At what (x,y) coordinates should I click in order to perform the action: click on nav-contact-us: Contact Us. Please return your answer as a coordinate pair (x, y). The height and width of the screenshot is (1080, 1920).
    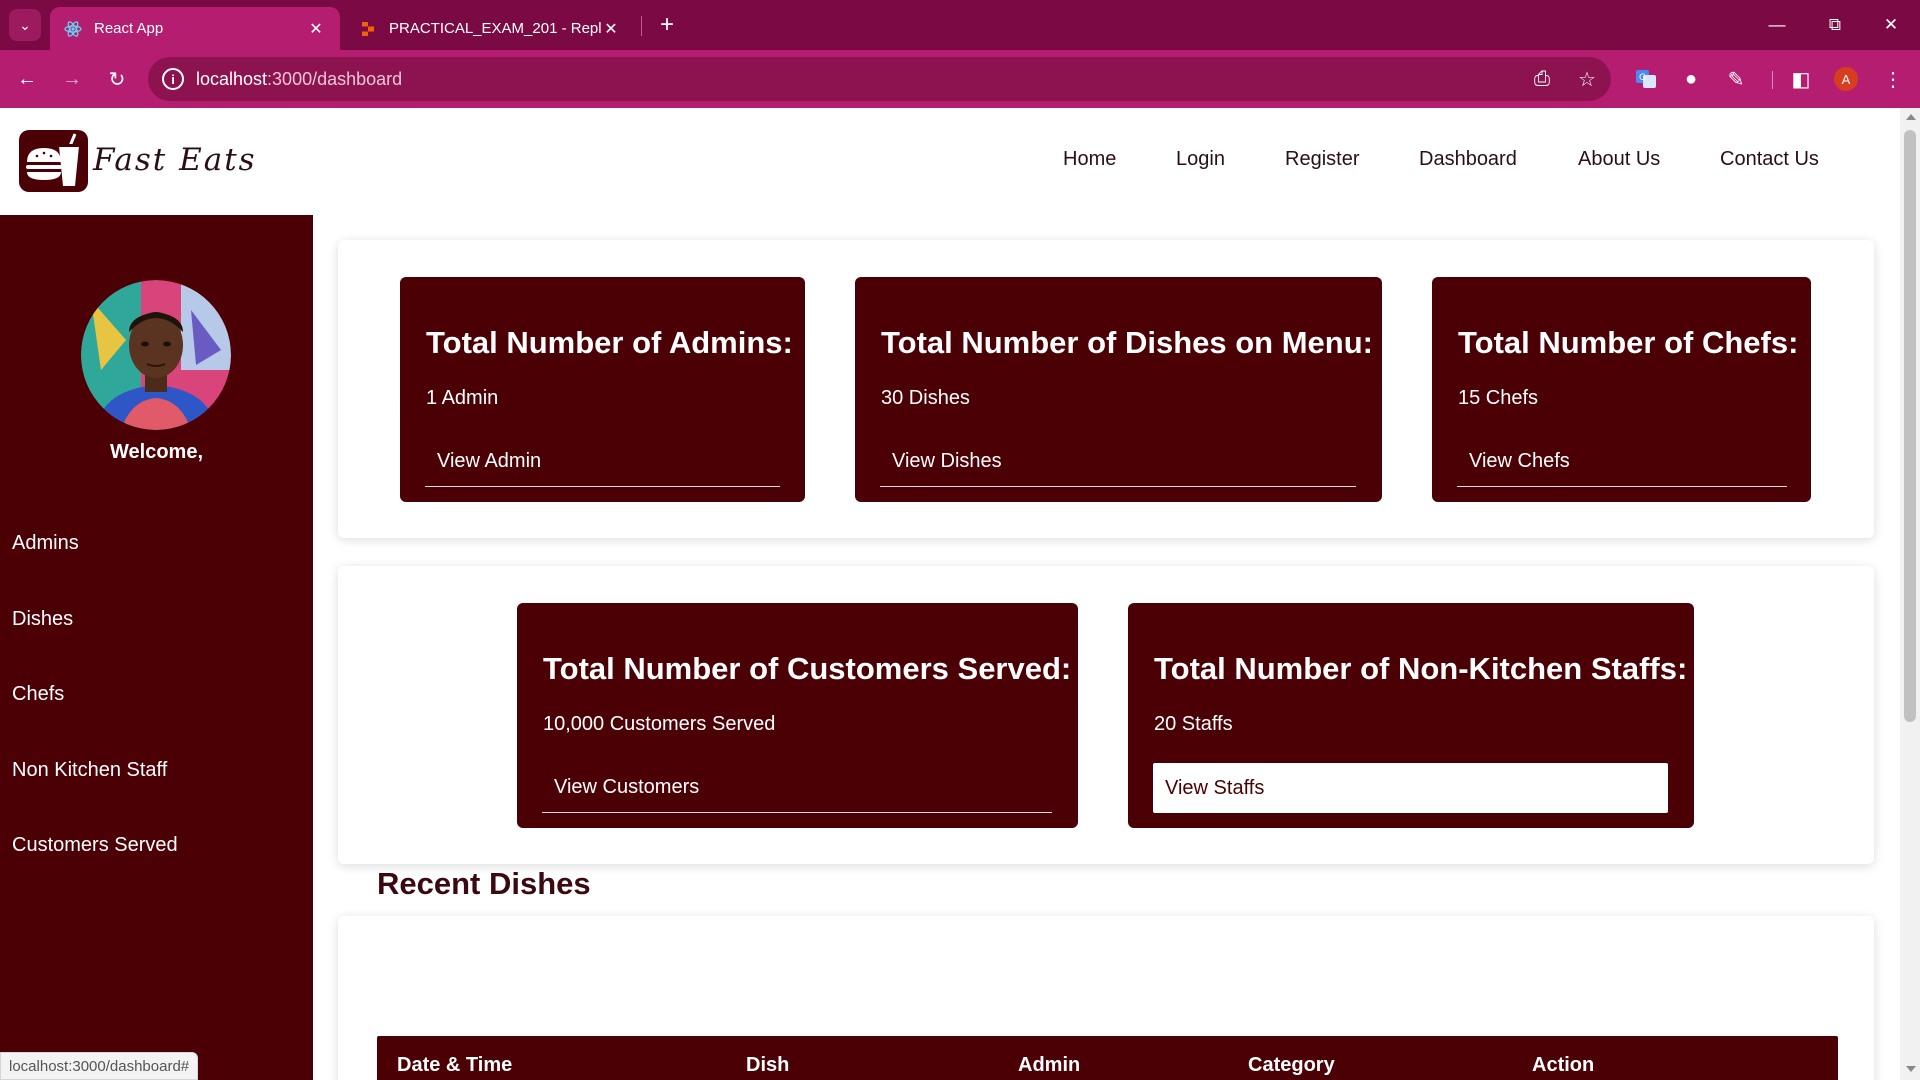
    Looking at the image, I should click on (1769, 159).